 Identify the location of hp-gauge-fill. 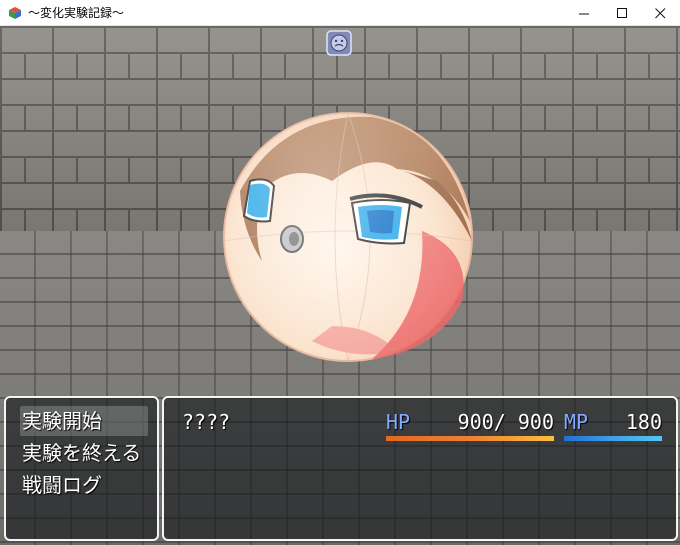
(470, 438).